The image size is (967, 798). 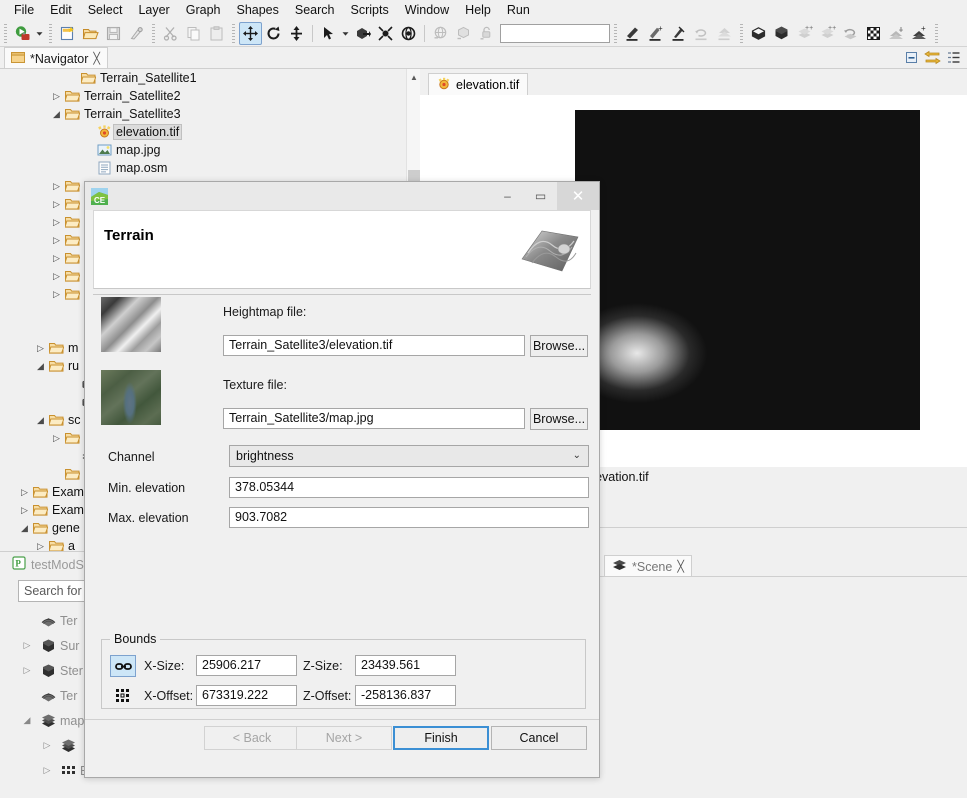 I want to click on maximize-button: ▭, so click(x=540, y=196).